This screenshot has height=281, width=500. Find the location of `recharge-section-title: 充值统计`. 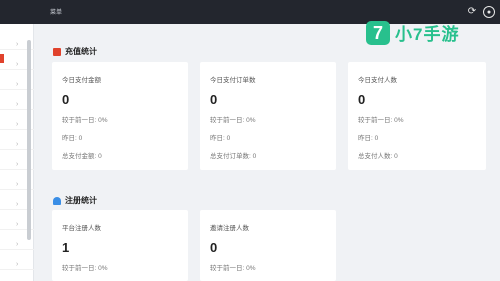

recharge-section-title: 充值统计 is located at coordinates (75, 51).